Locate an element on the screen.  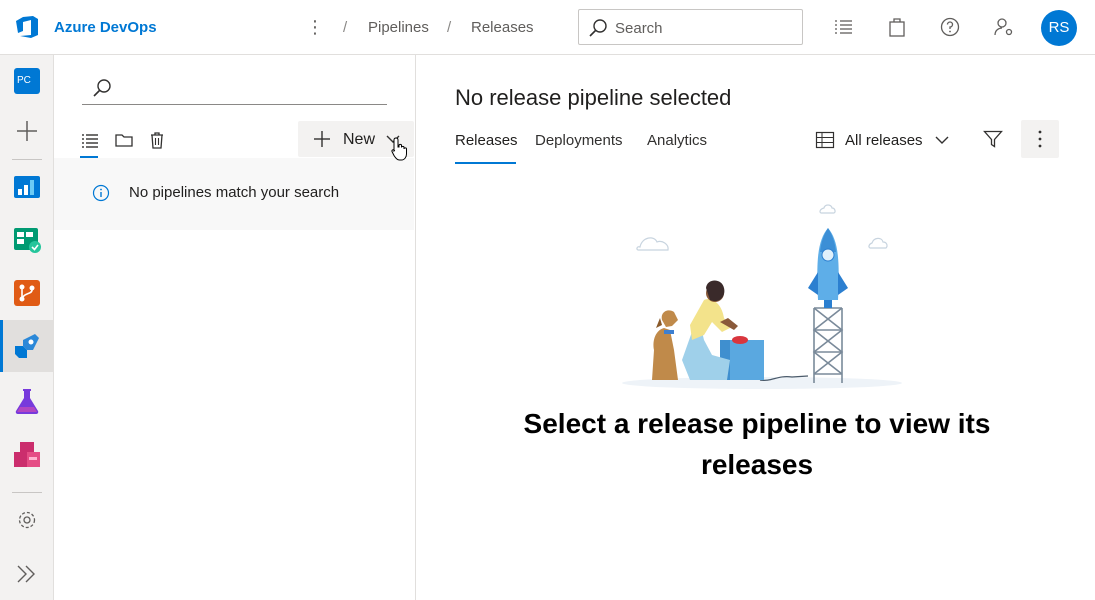
nav-expand is located at coordinates (27, 574).